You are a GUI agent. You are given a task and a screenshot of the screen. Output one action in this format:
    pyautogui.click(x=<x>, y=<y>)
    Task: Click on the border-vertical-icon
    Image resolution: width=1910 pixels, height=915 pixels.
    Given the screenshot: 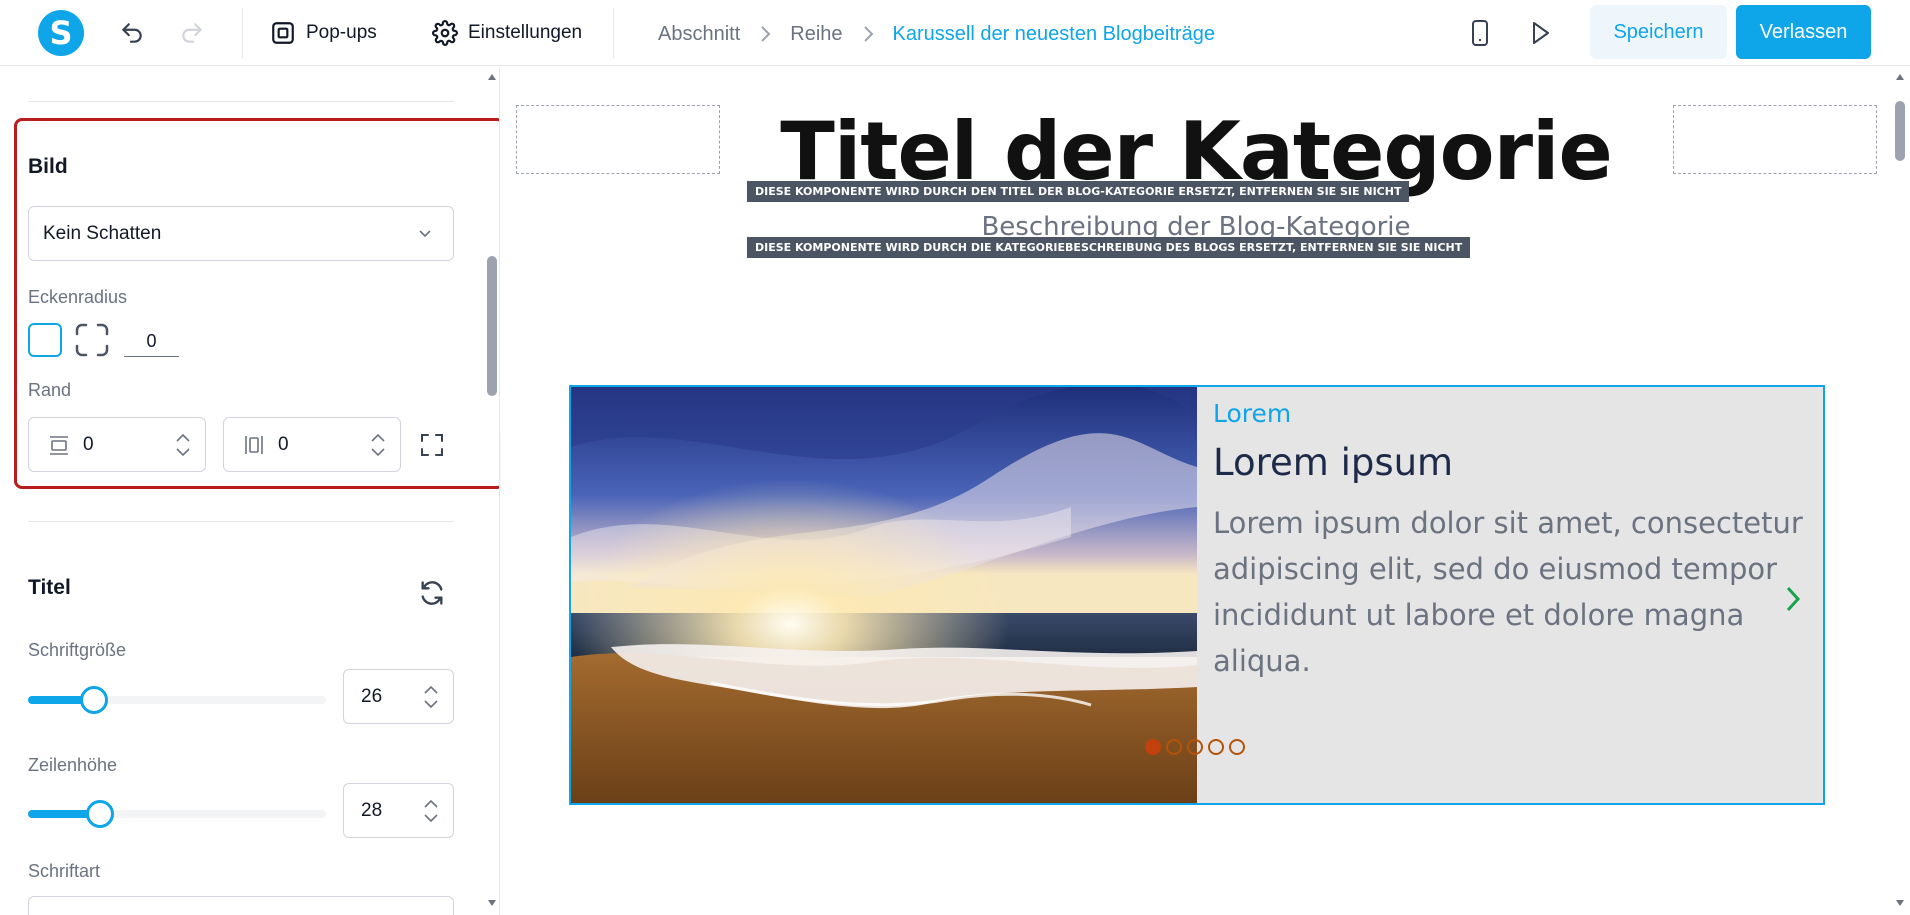 What is the action you would take?
    pyautogui.click(x=254, y=444)
    